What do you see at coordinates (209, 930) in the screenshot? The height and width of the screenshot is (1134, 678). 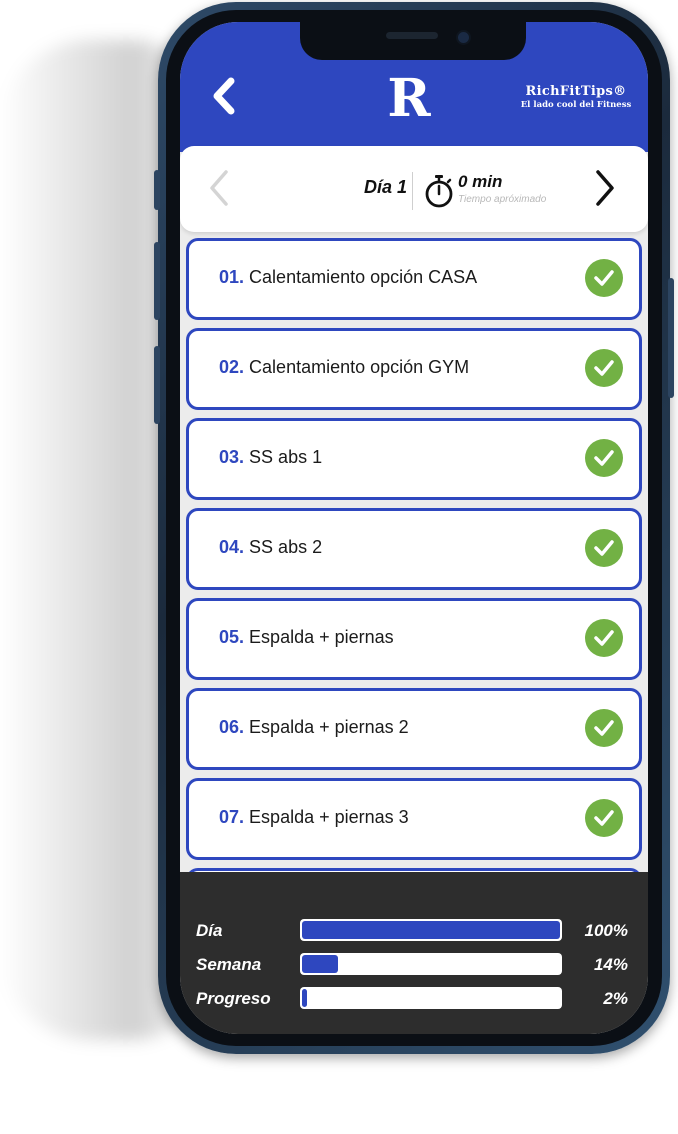 I see `progress-label: Día` at bounding box center [209, 930].